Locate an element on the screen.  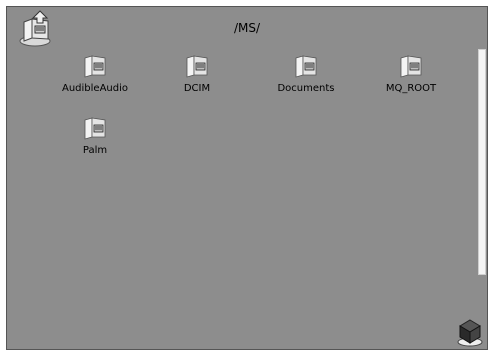
cube-icon is located at coordinates (470, 333).